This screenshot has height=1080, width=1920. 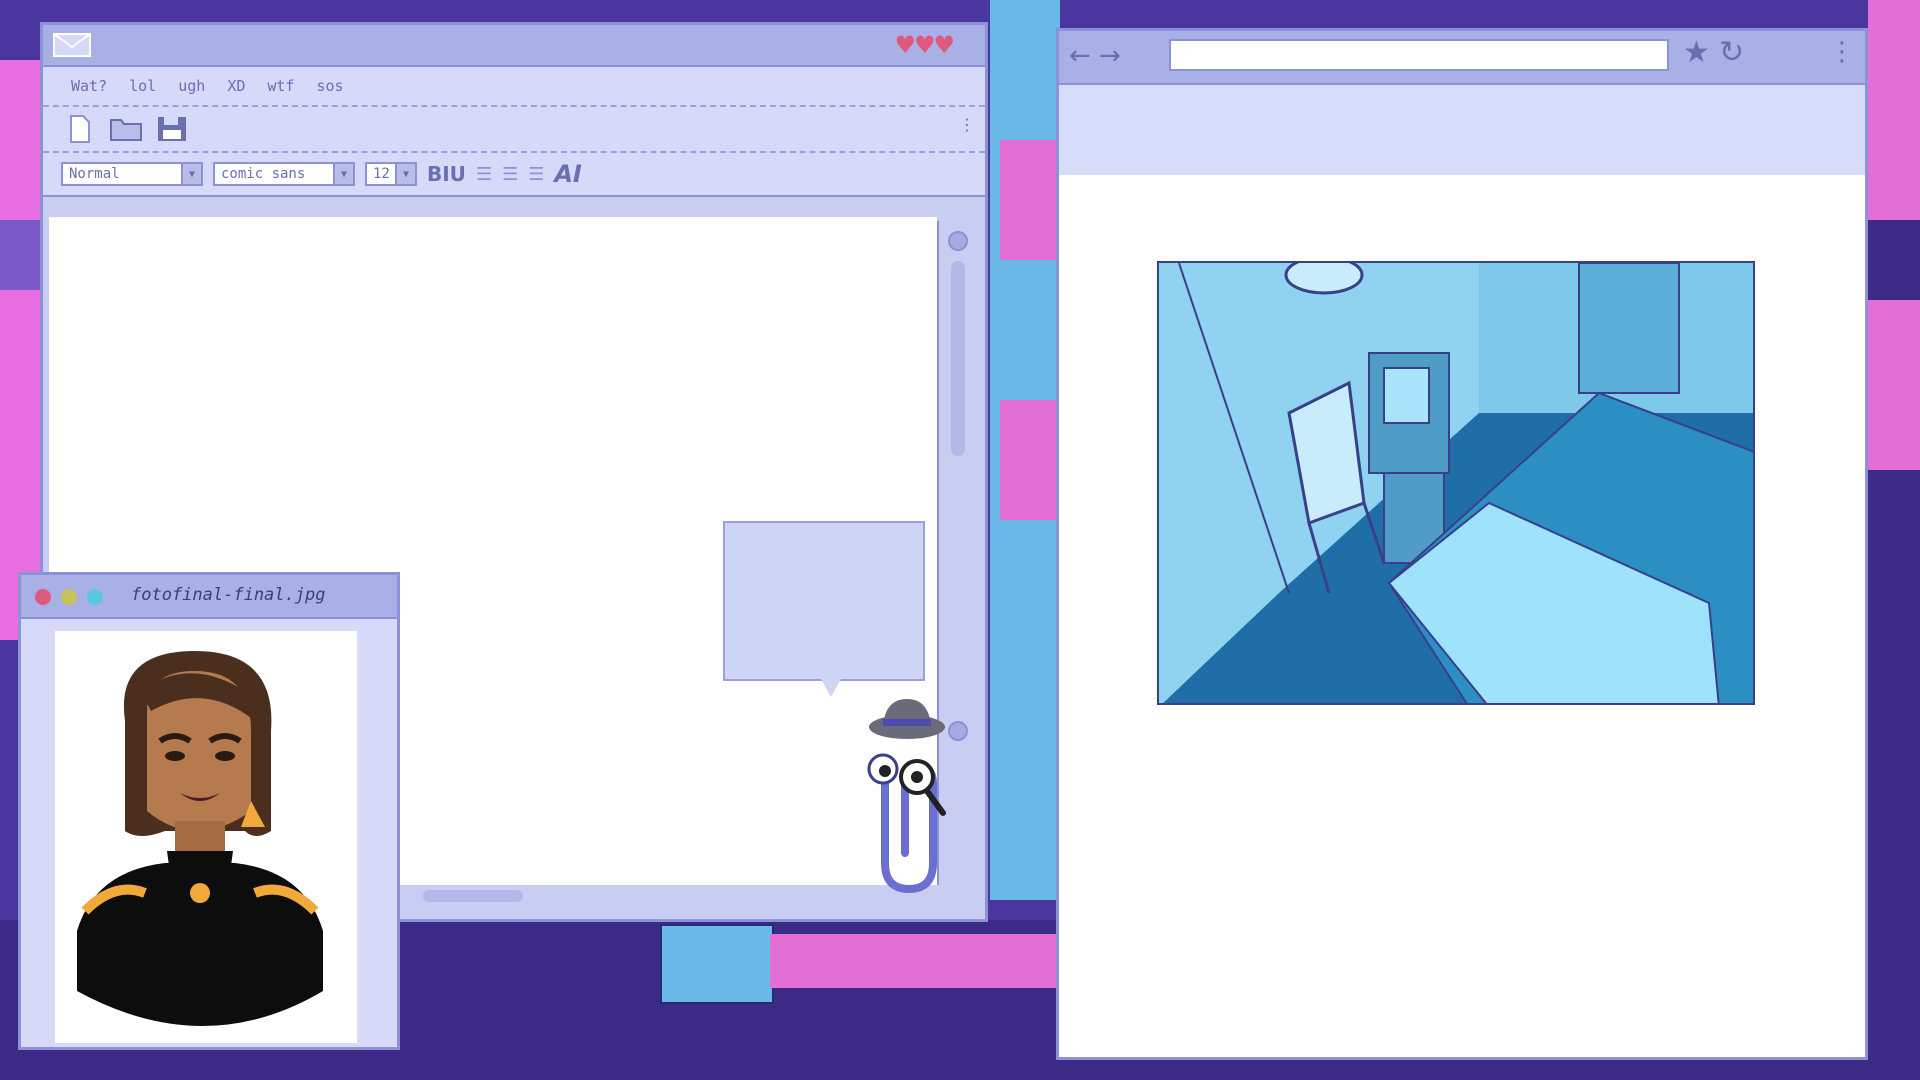 I want to click on portrait-image, so click(x=206, y=837).